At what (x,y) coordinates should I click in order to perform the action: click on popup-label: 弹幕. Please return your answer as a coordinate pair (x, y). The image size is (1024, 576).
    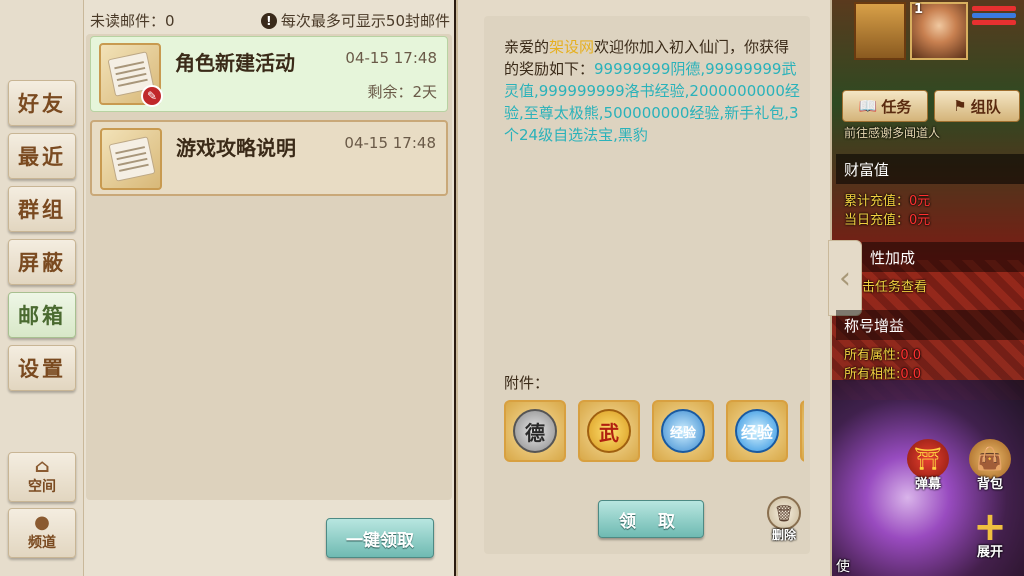
    Looking at the image, I should click on (927, 484).